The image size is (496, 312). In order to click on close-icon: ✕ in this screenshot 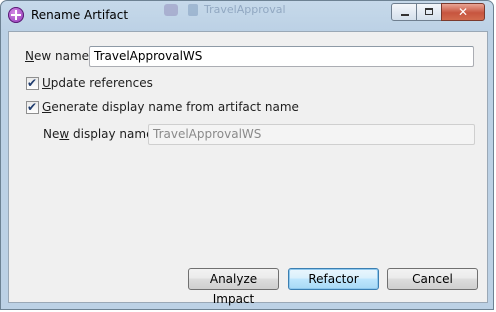, I will do `click(463, 12)`.